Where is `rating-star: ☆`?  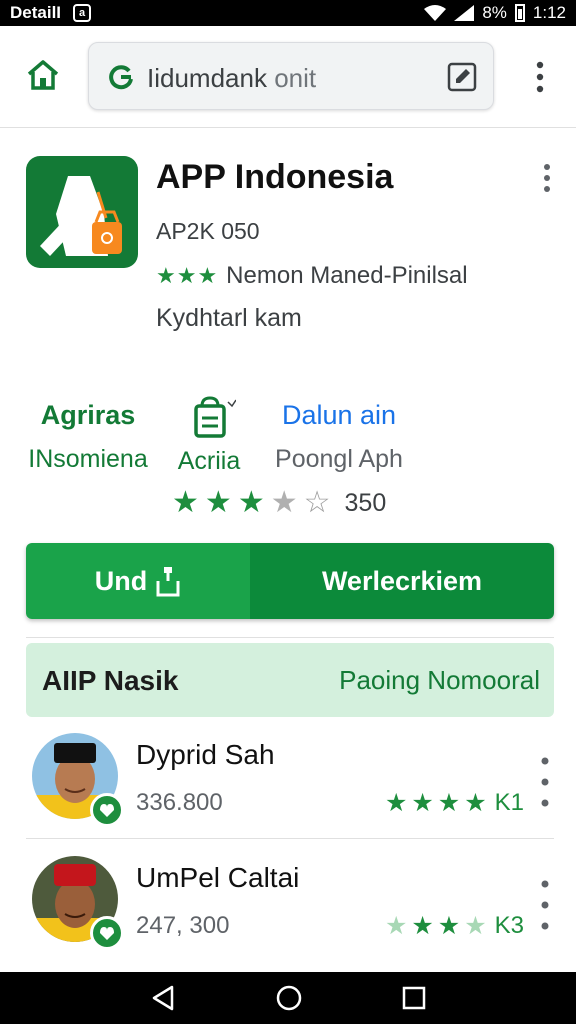
rating-star: ☆ is located at coordinates (317, 502).